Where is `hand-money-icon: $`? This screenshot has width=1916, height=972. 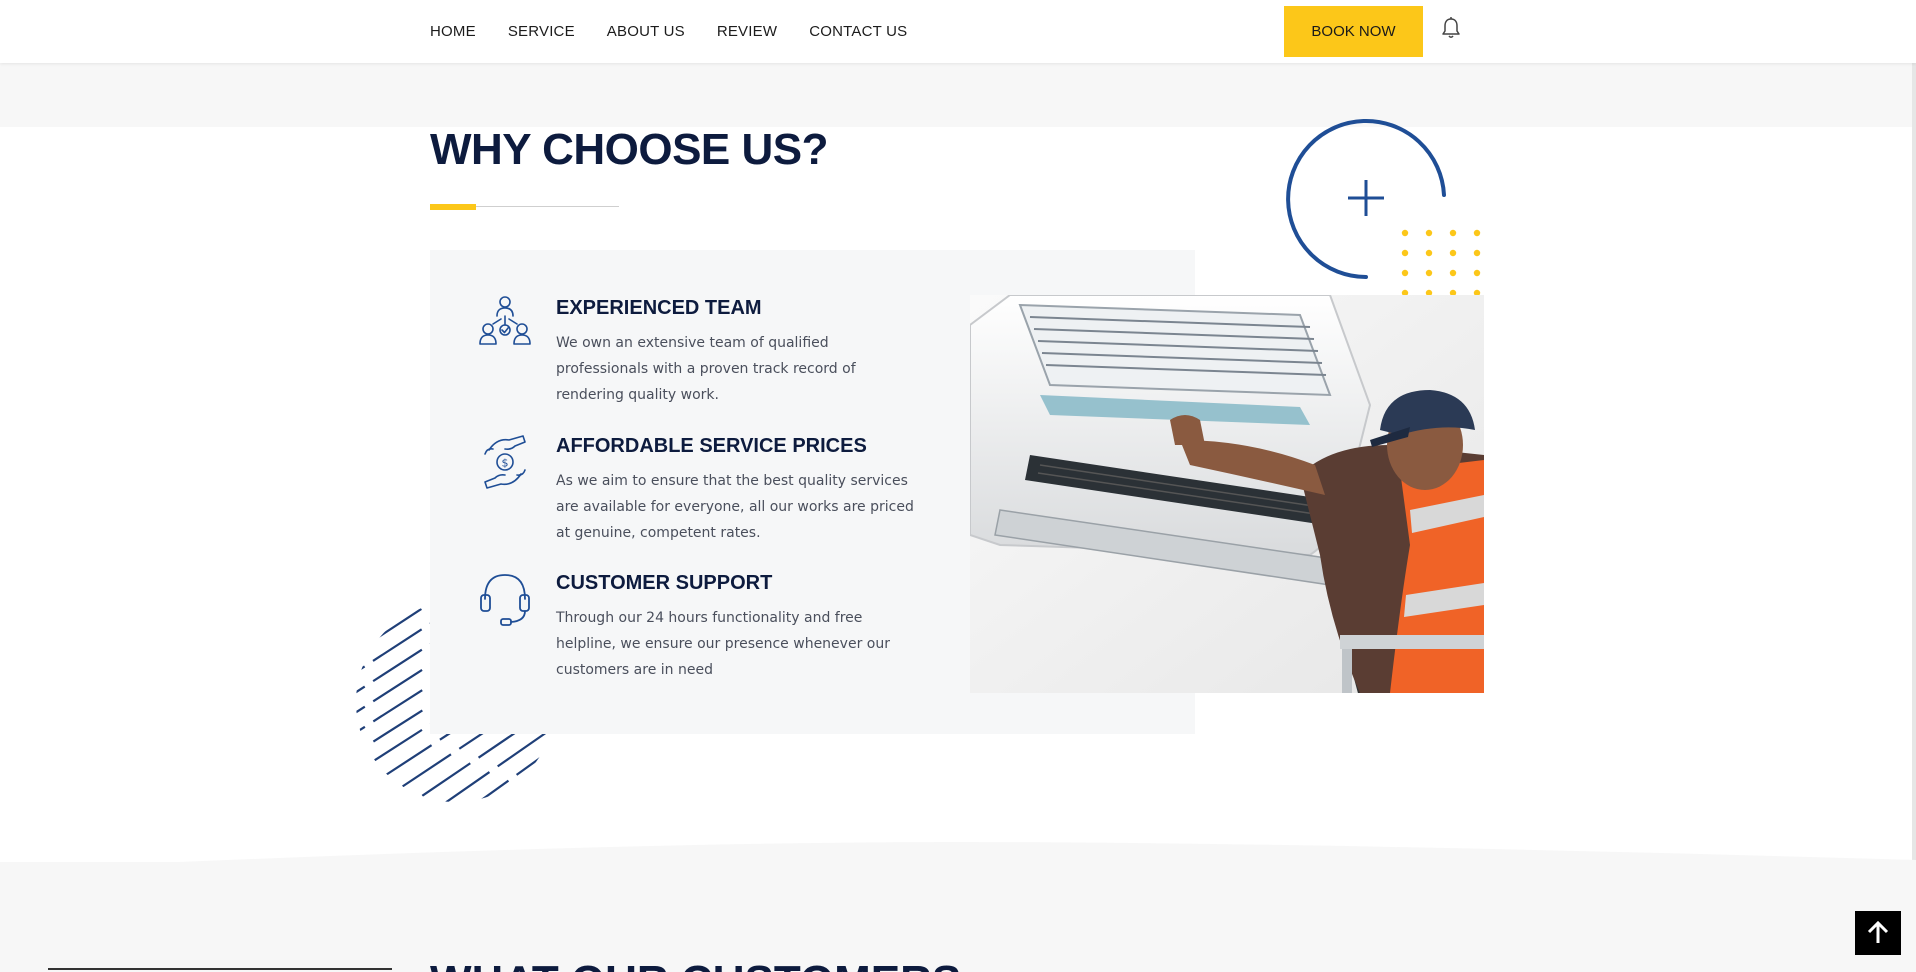
hand-money-icon: $ is located at coordinates (505, 462).